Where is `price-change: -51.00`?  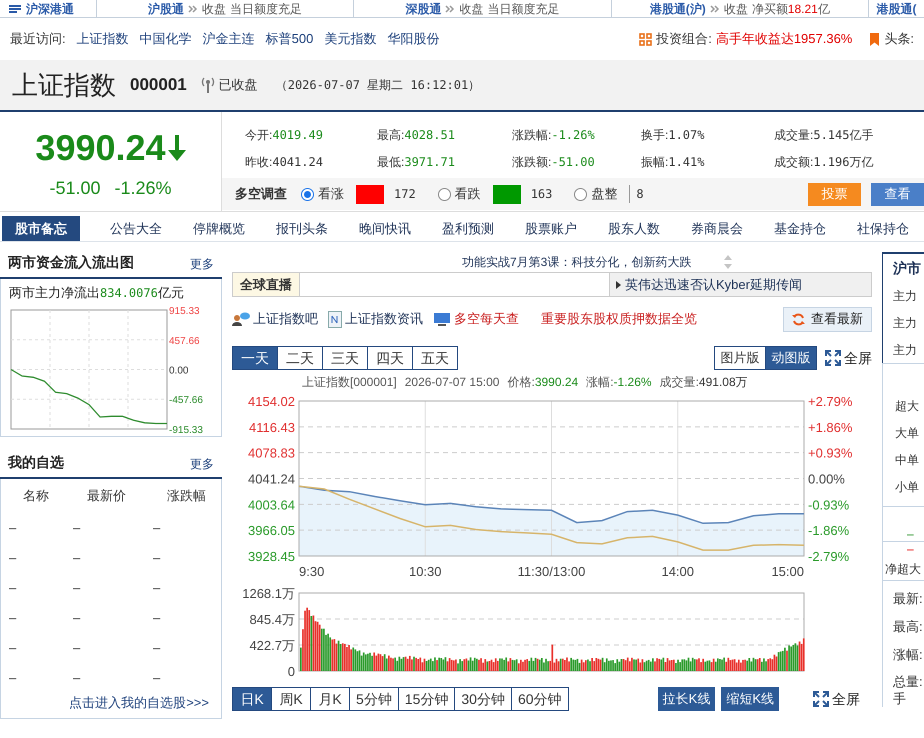
price-change: -51.00 is located at coordinates (74, 188).